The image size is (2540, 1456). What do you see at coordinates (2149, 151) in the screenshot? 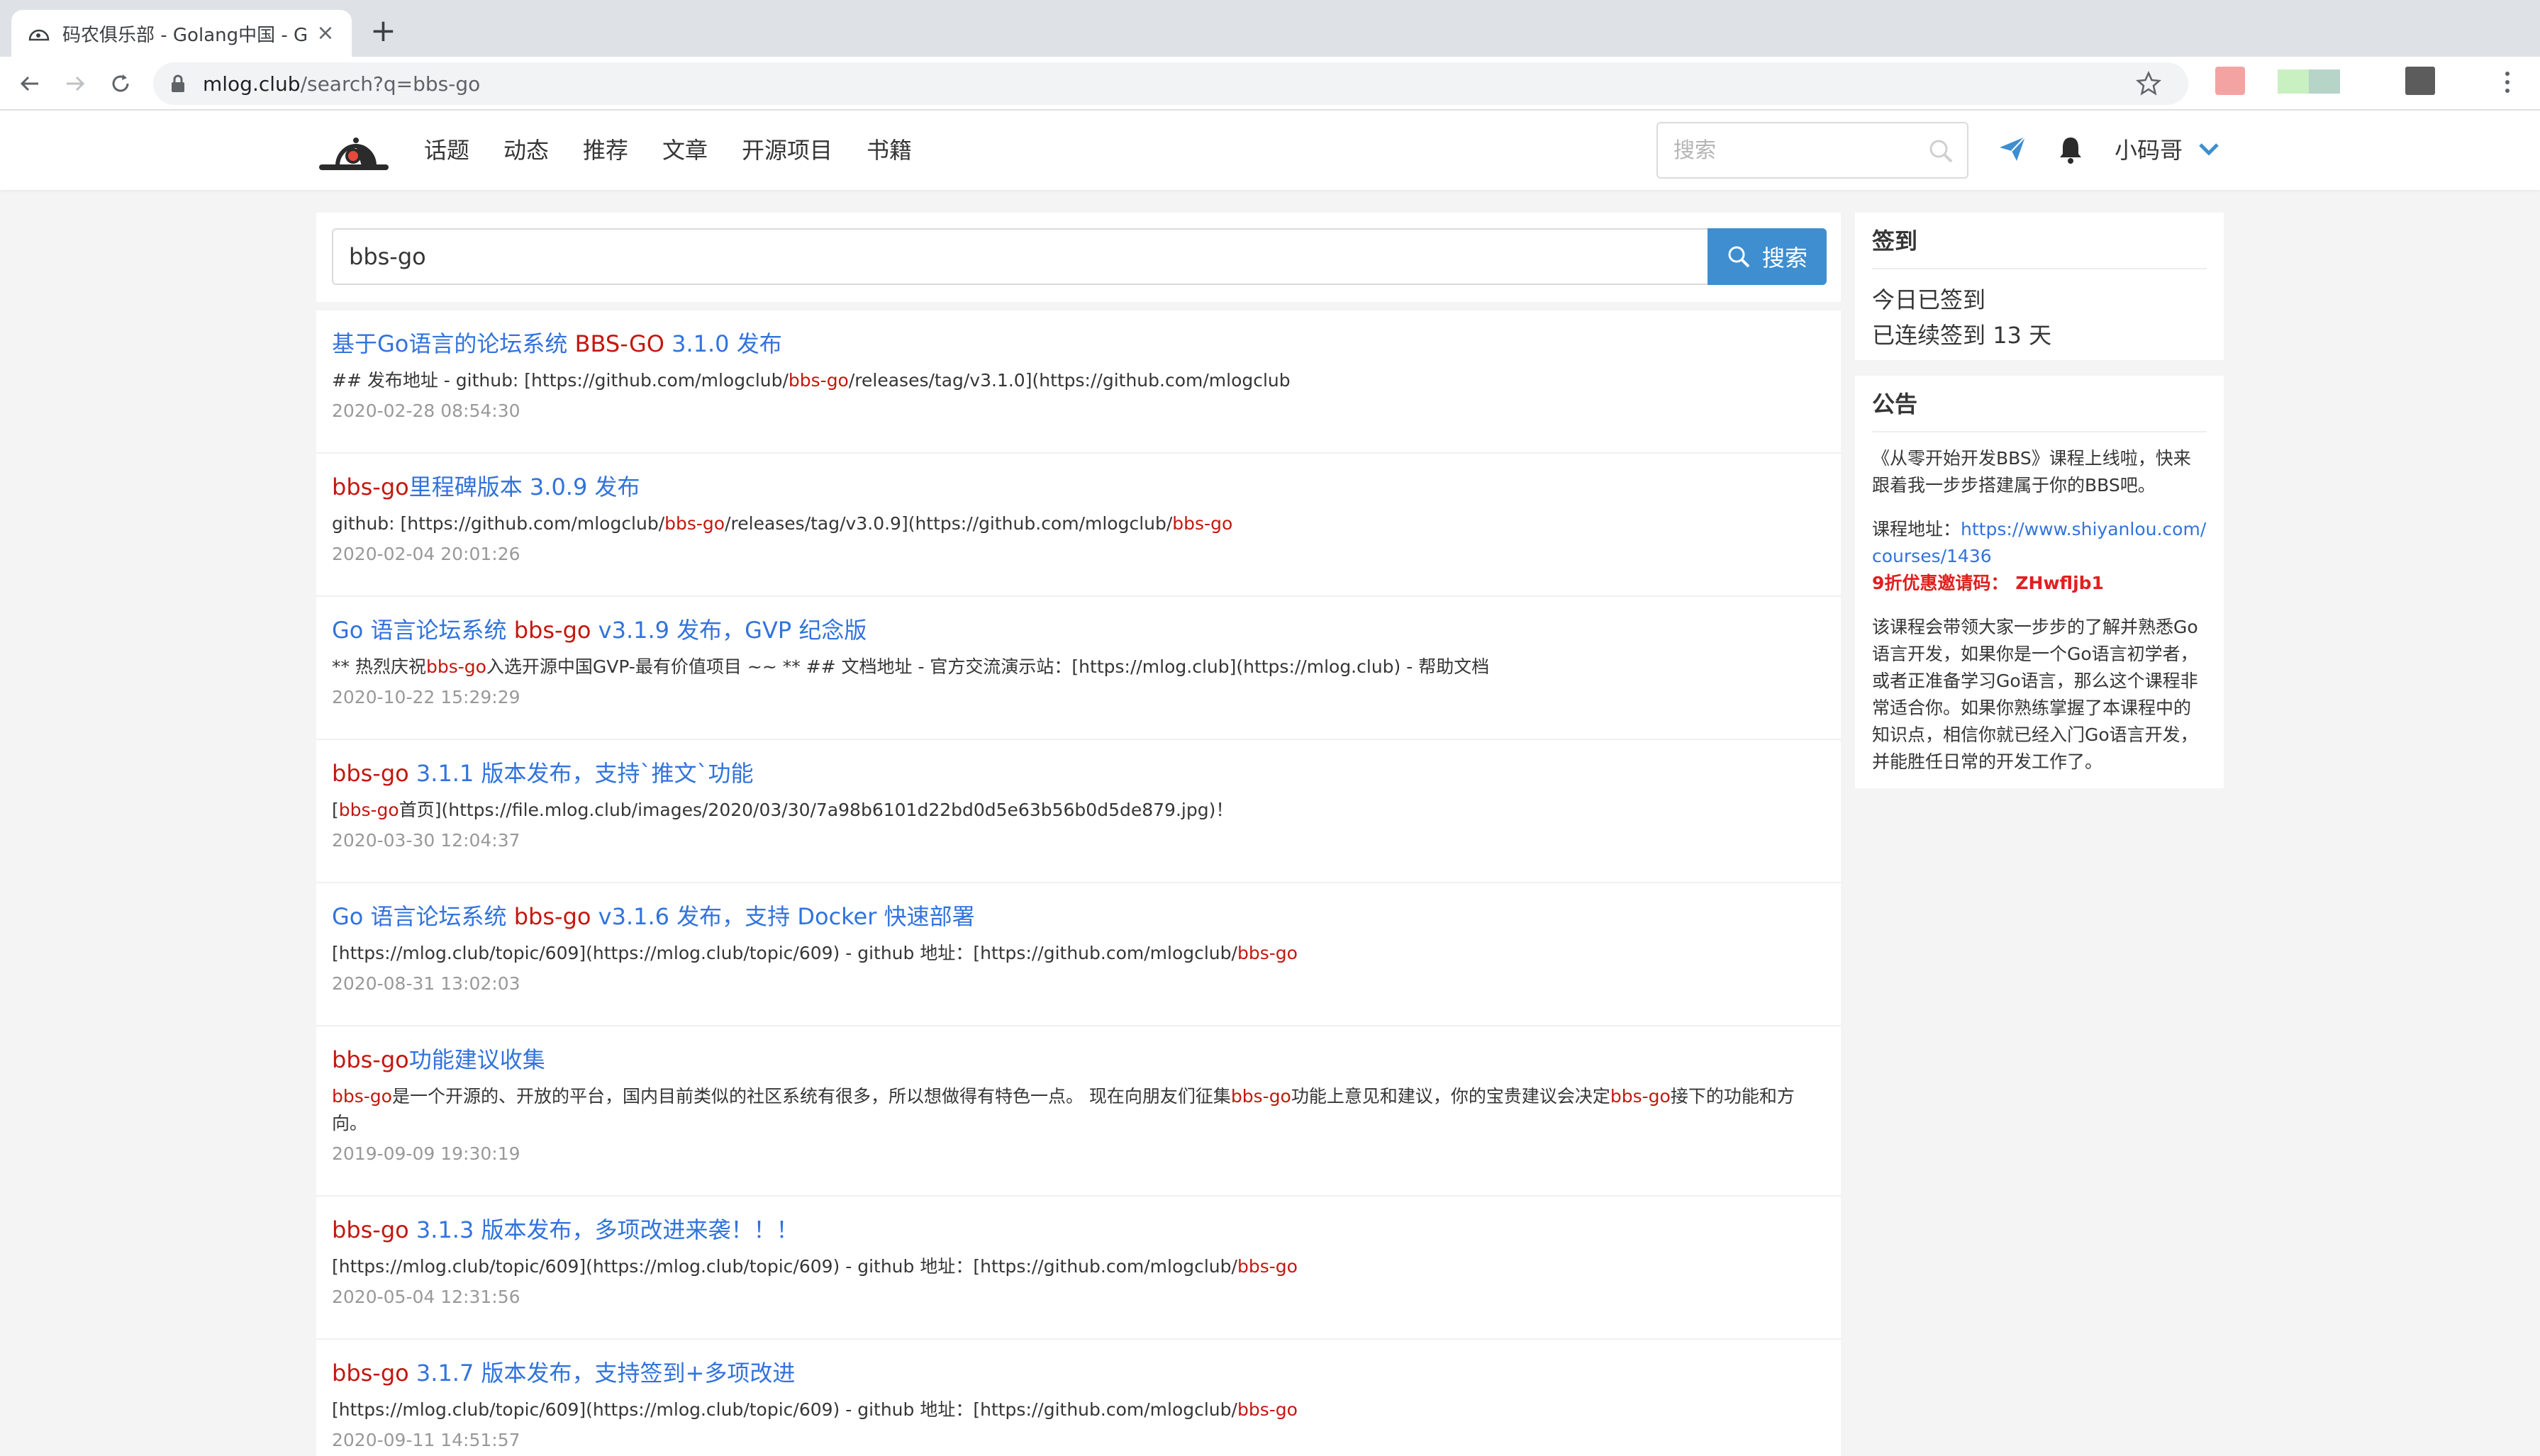
I see `user-menu: 小码哥` at bounding box center [2149, 151].